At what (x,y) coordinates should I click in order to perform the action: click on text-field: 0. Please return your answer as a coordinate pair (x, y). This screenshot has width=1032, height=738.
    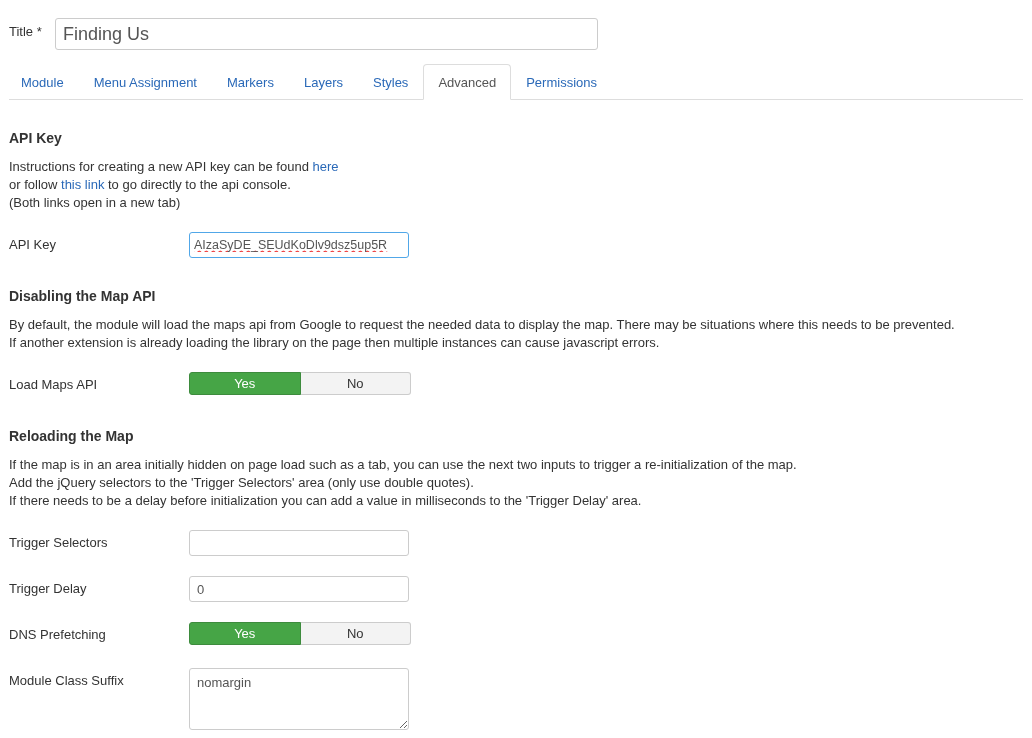
    Looking at the image, I should click on (299, 589).